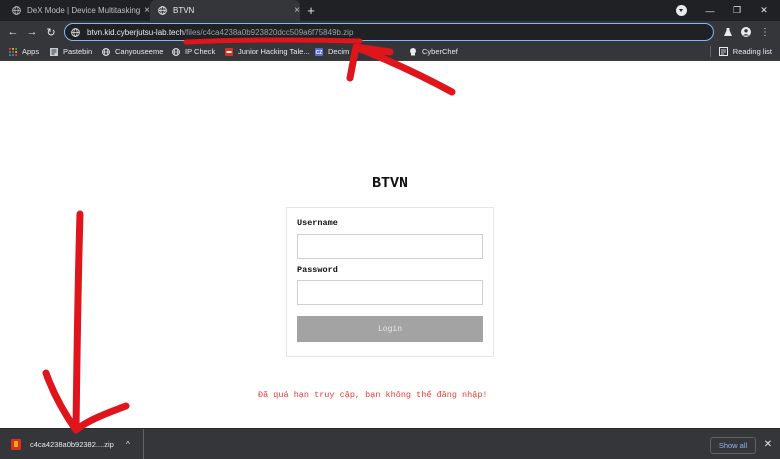 The width and height of the screenshot is (780, 459). I want to click on tab-close-icon: ×, so click(297, 10).